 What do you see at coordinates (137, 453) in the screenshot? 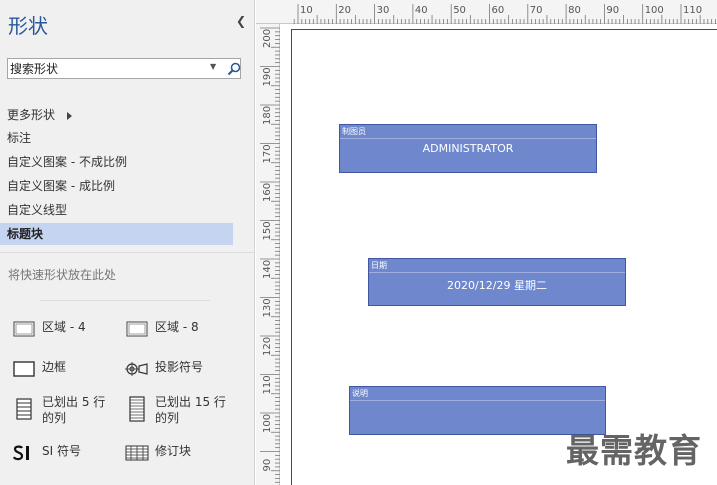
I see `revision-block-icon` at bounding box center [137, 453].